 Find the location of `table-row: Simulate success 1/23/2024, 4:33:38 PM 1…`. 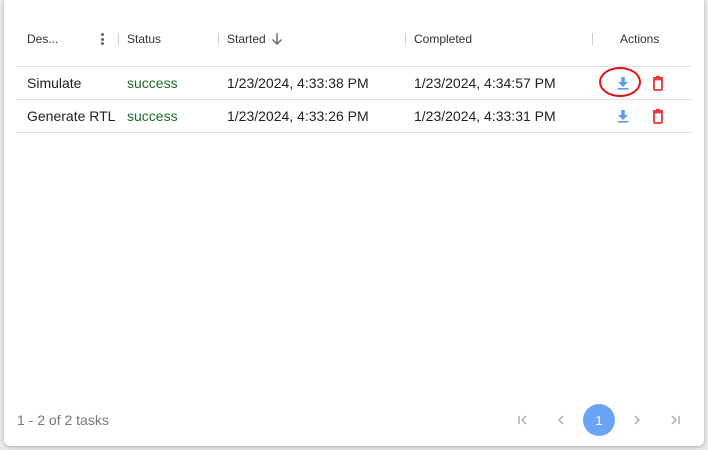

table-row: Simulate success 1/23/2024, 4:33:38 PM 1… is located at coordinates (353, 83).